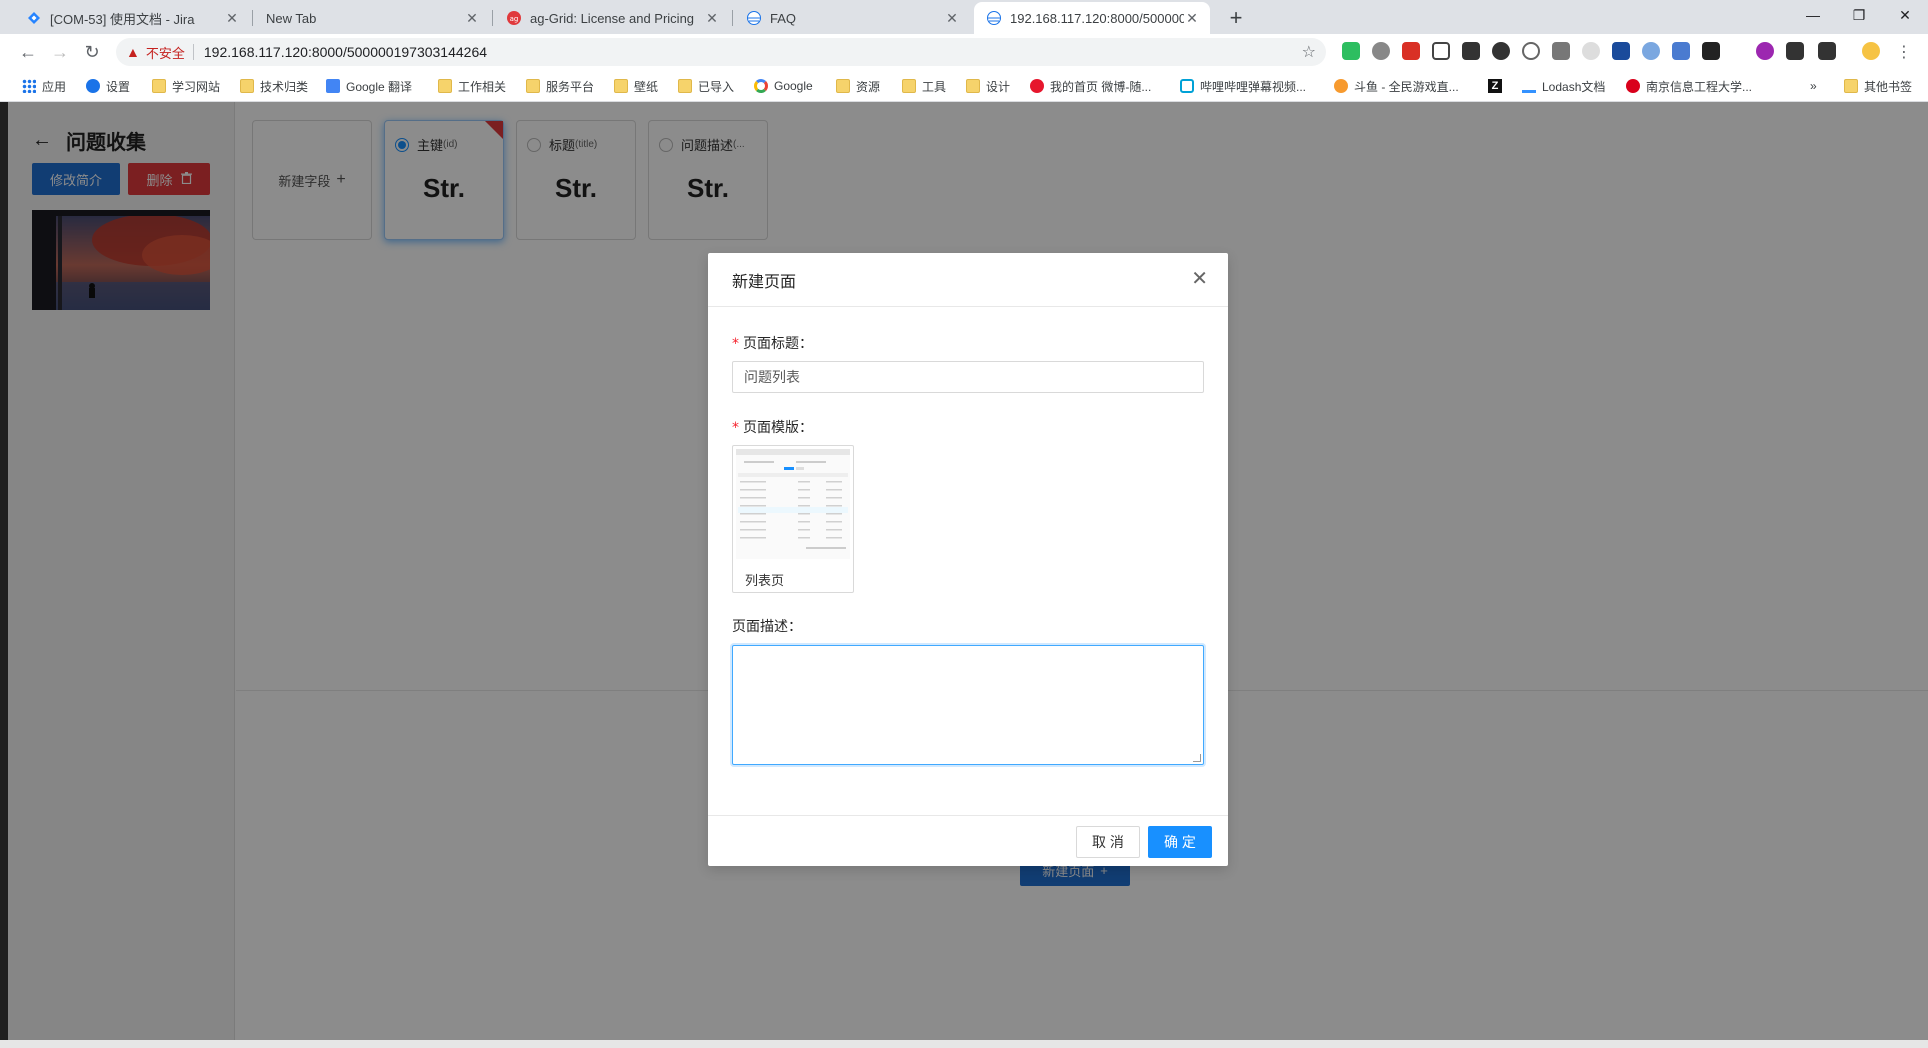 The height and width of the screenshot is (1048, 1928). I want to click on reload-icon: ↻, so click(92, 52).